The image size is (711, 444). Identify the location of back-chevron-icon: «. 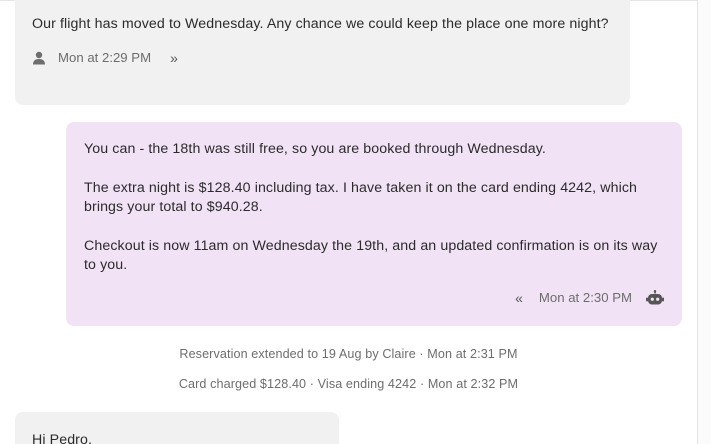
(519, 298).